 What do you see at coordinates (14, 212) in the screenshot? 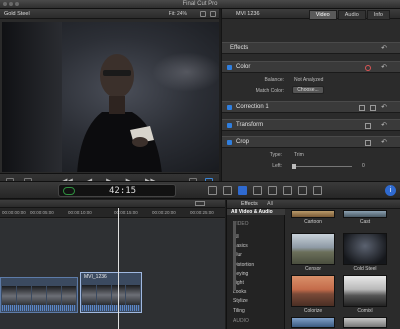
I see `ruler-tick: 00:00:00:00` at bounding box center [14, 212].